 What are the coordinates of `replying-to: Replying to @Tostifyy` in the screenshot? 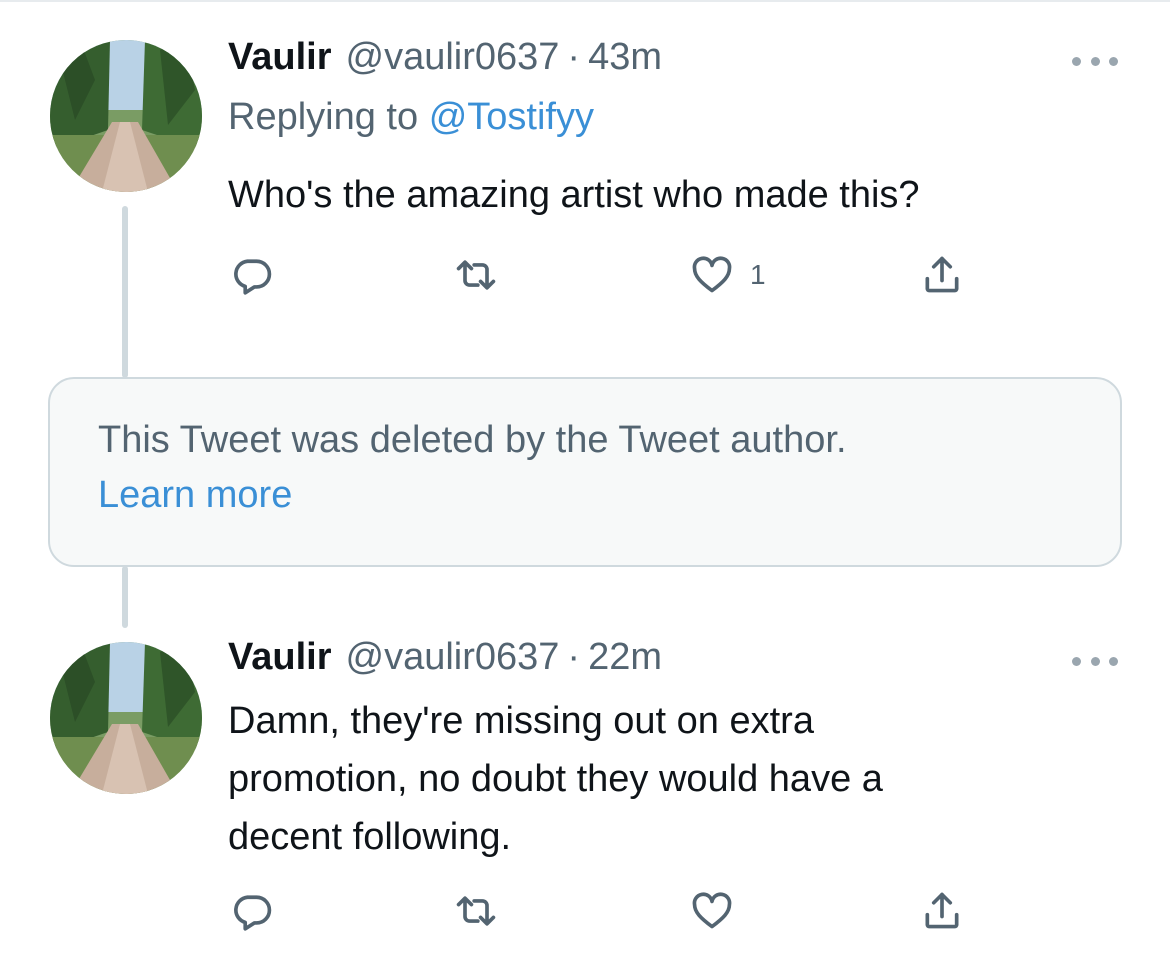 It's located at (411, 117).